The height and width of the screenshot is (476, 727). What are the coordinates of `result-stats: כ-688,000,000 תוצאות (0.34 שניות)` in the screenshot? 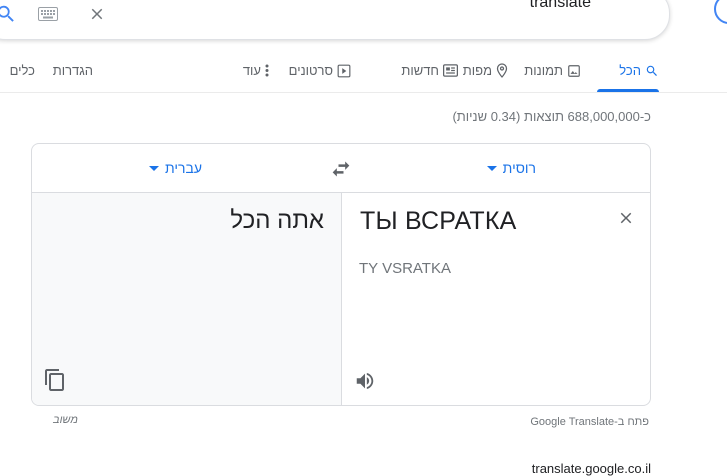 It's located at (551, 116).